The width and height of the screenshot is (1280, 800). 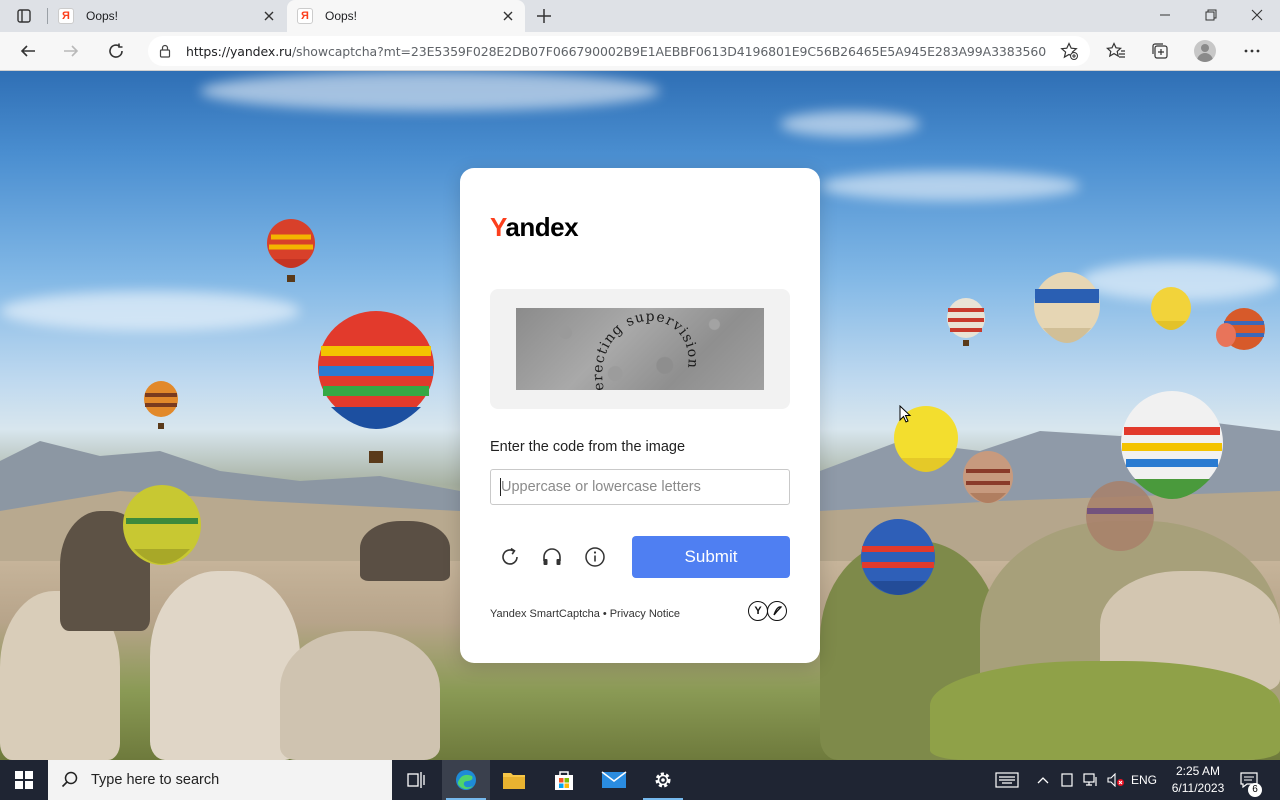 I want to click on mail-icon, so click(x=614, y=779).